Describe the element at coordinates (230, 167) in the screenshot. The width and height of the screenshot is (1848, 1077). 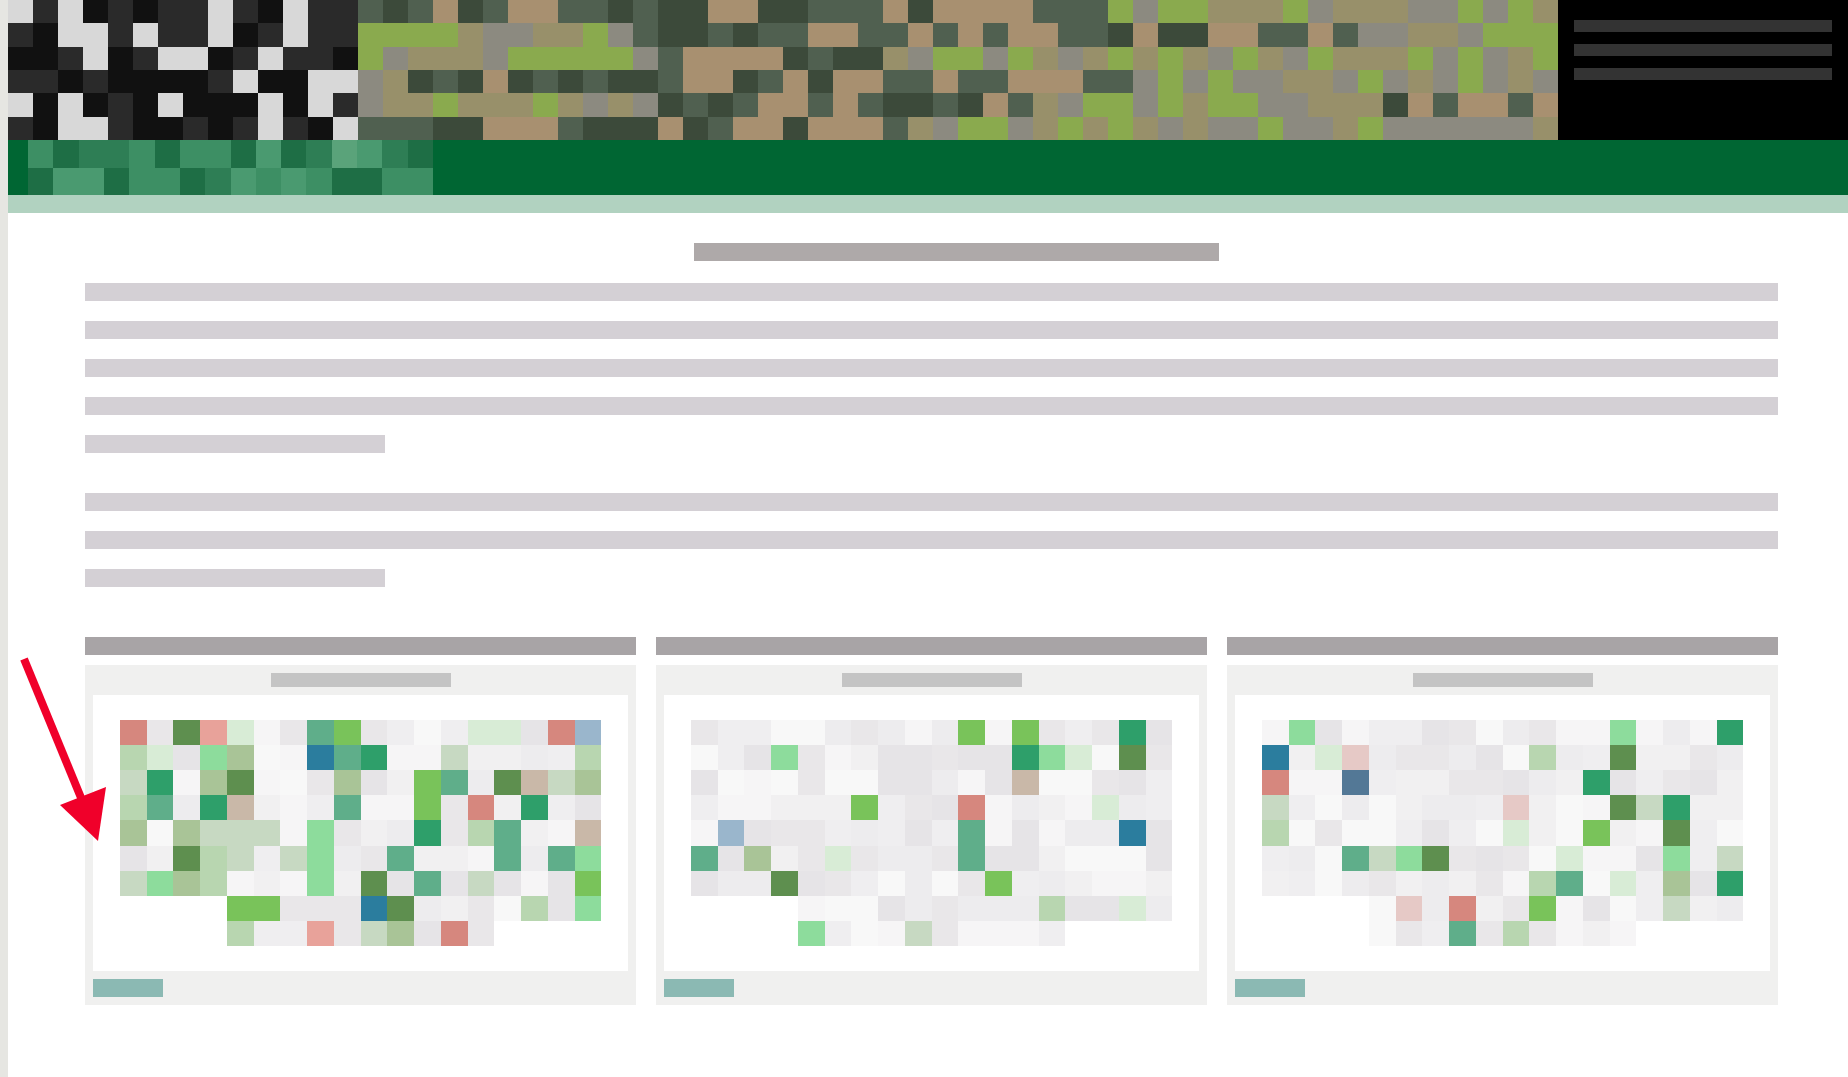
I see `pixelated-menu` at that location.